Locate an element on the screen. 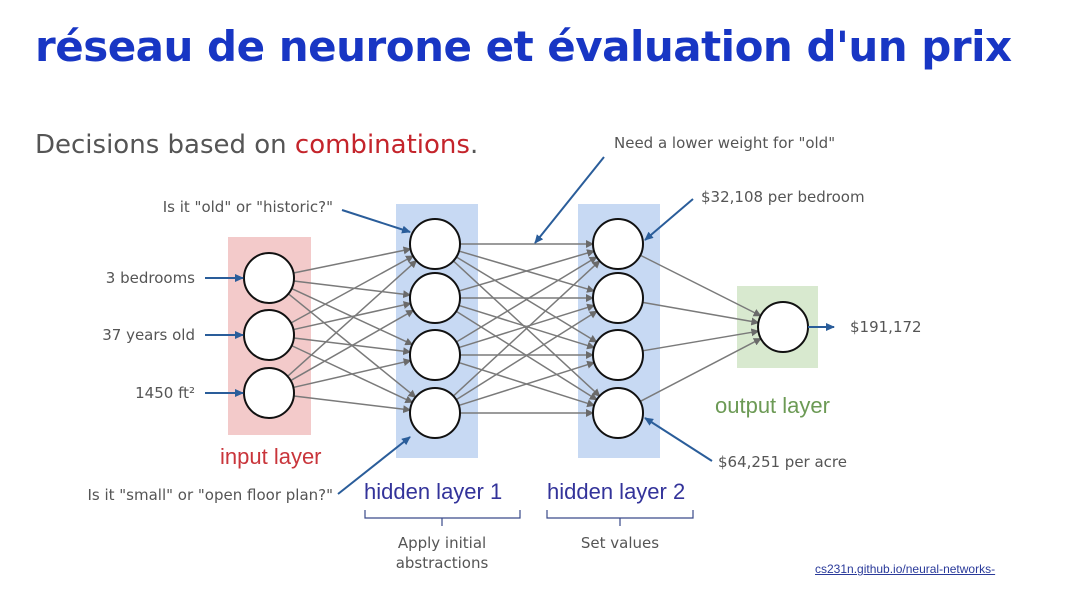  source-link: cs231n.github.io/neural-networks- is located at coordinates (905, 569).